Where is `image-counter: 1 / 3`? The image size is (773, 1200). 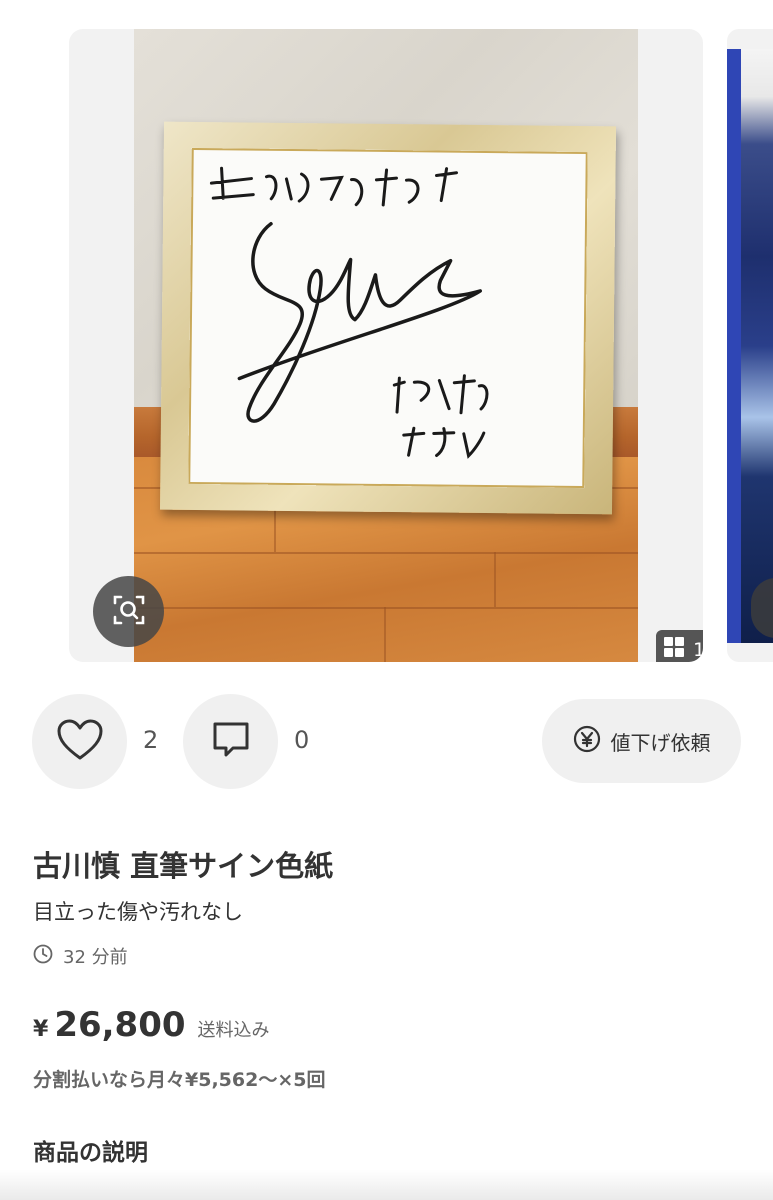
image-counter: 1 / 3 is located at coordinates (679, 646).